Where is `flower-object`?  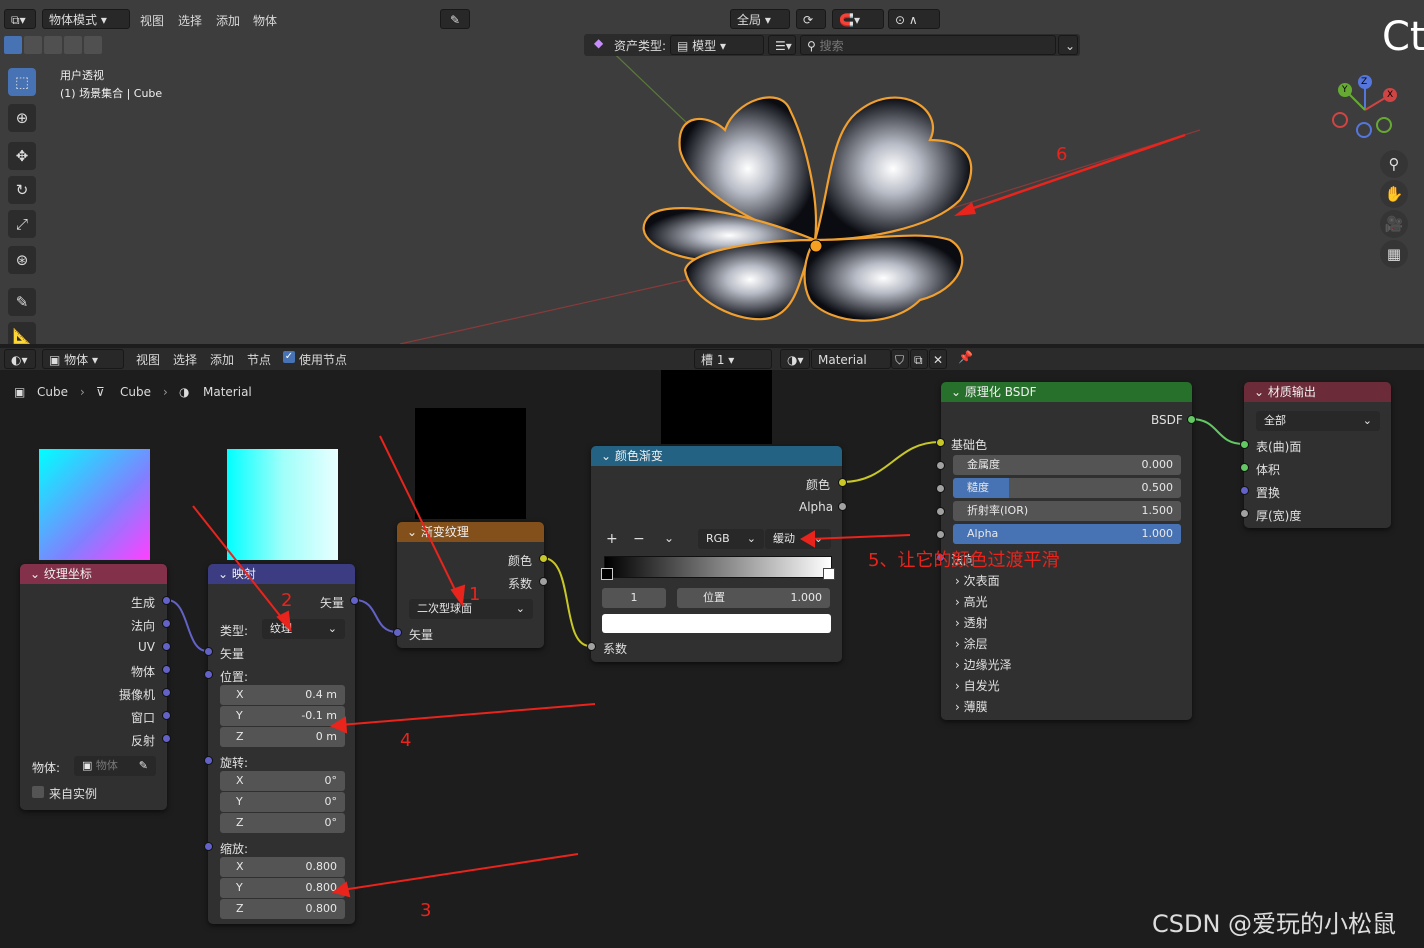
flower-object is located at coordinates (807, 209).